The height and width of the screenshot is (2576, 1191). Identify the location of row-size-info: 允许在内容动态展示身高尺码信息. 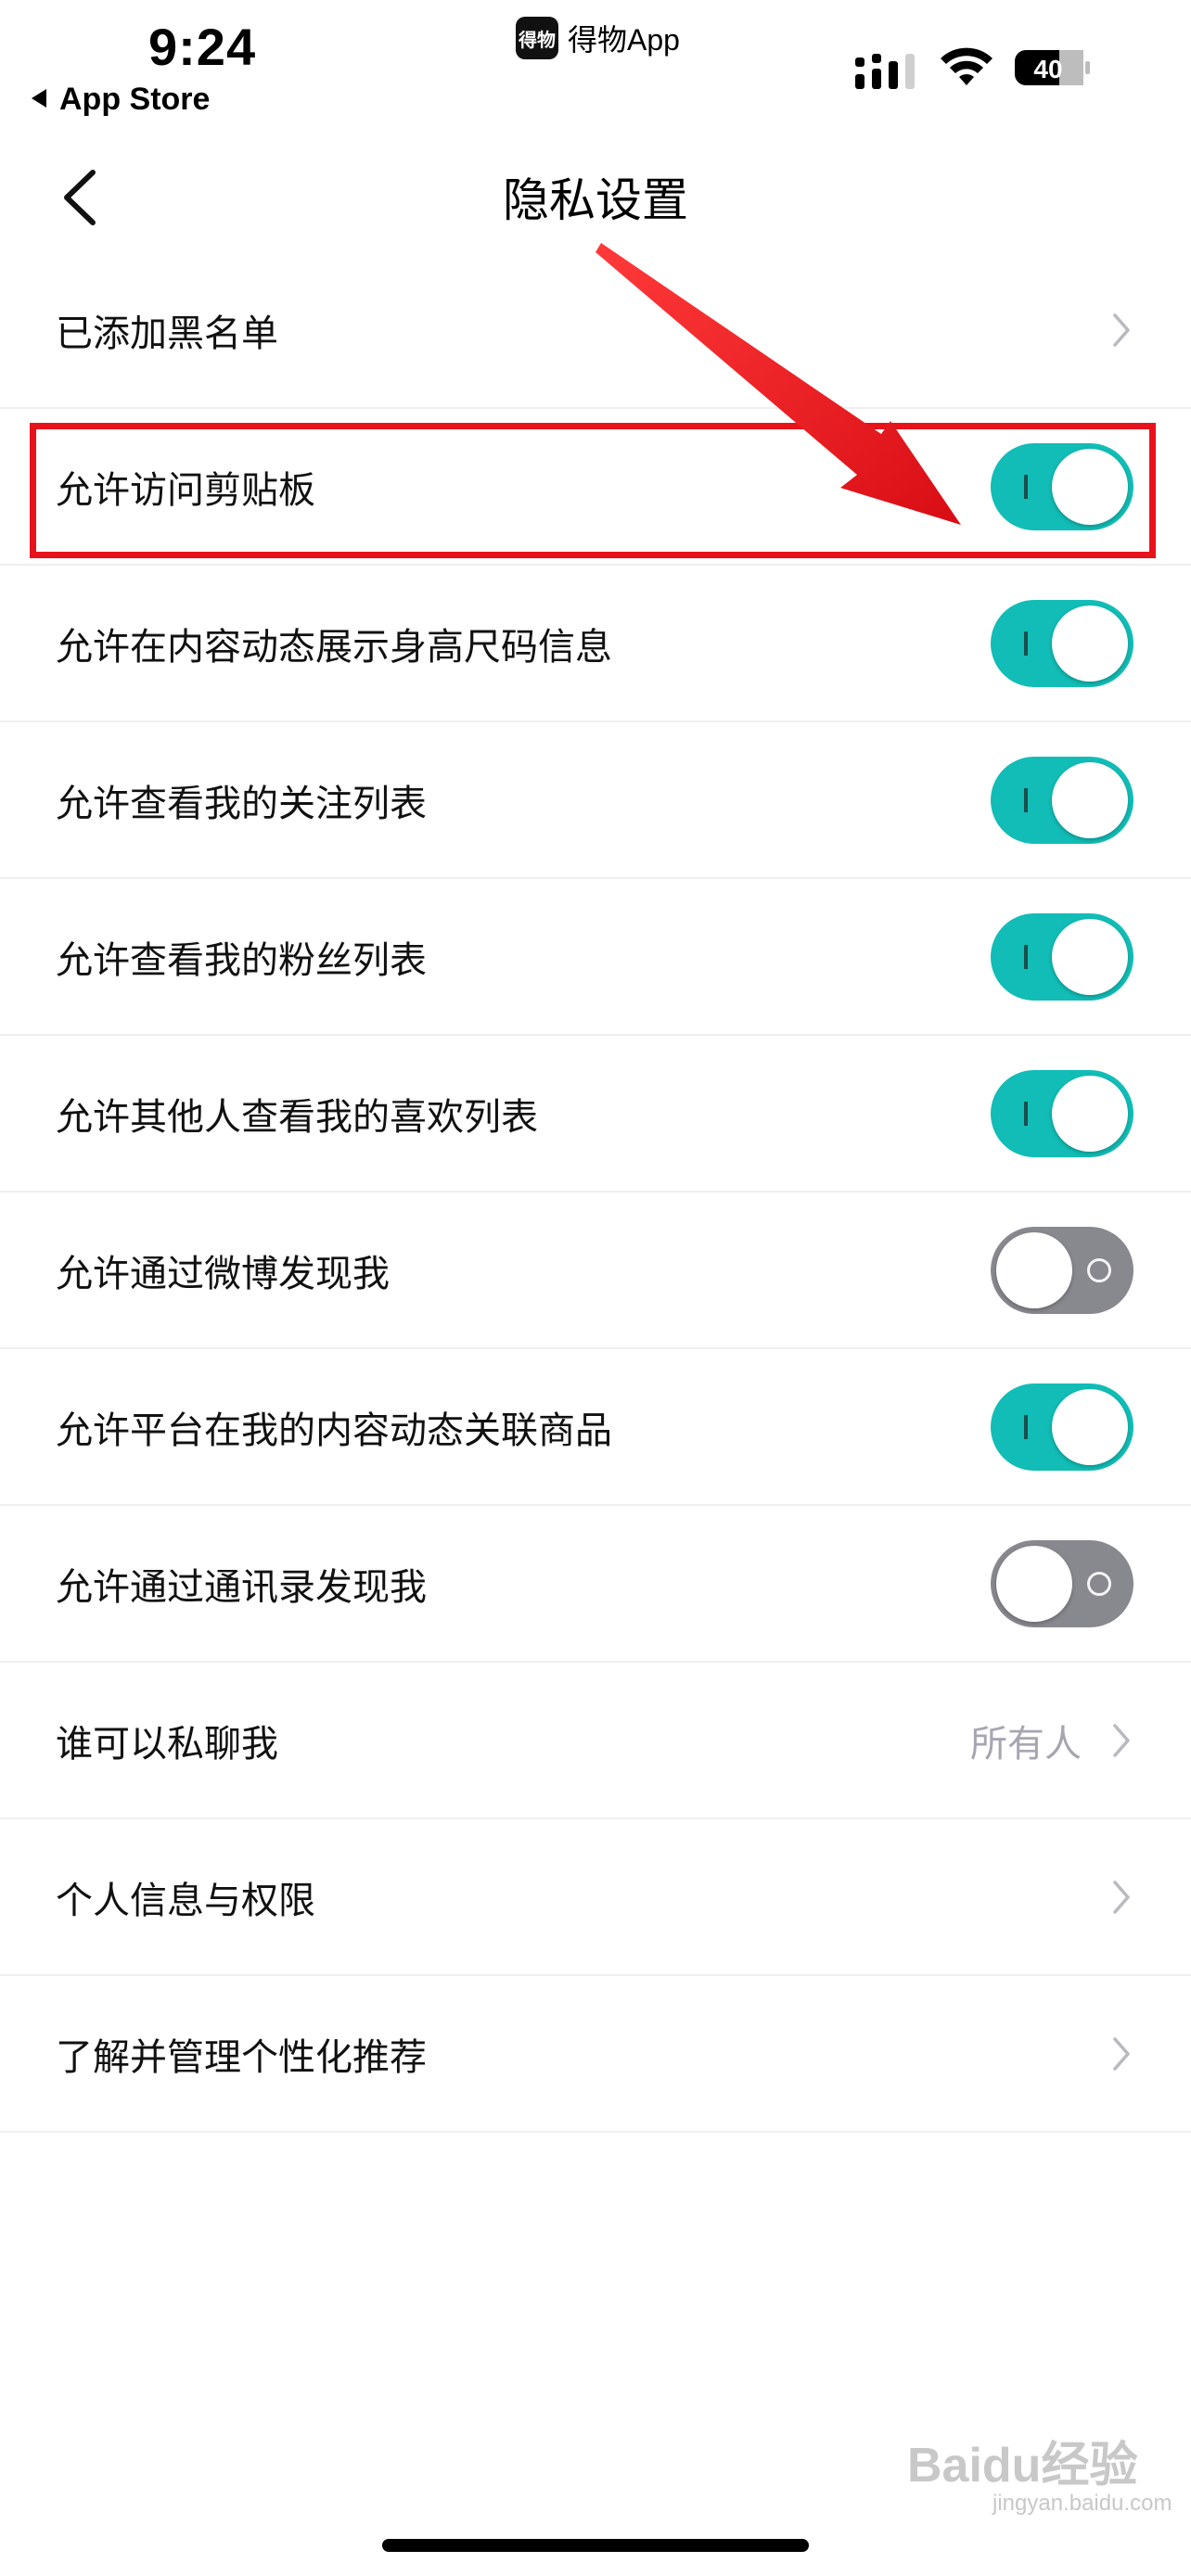
(595, 644).